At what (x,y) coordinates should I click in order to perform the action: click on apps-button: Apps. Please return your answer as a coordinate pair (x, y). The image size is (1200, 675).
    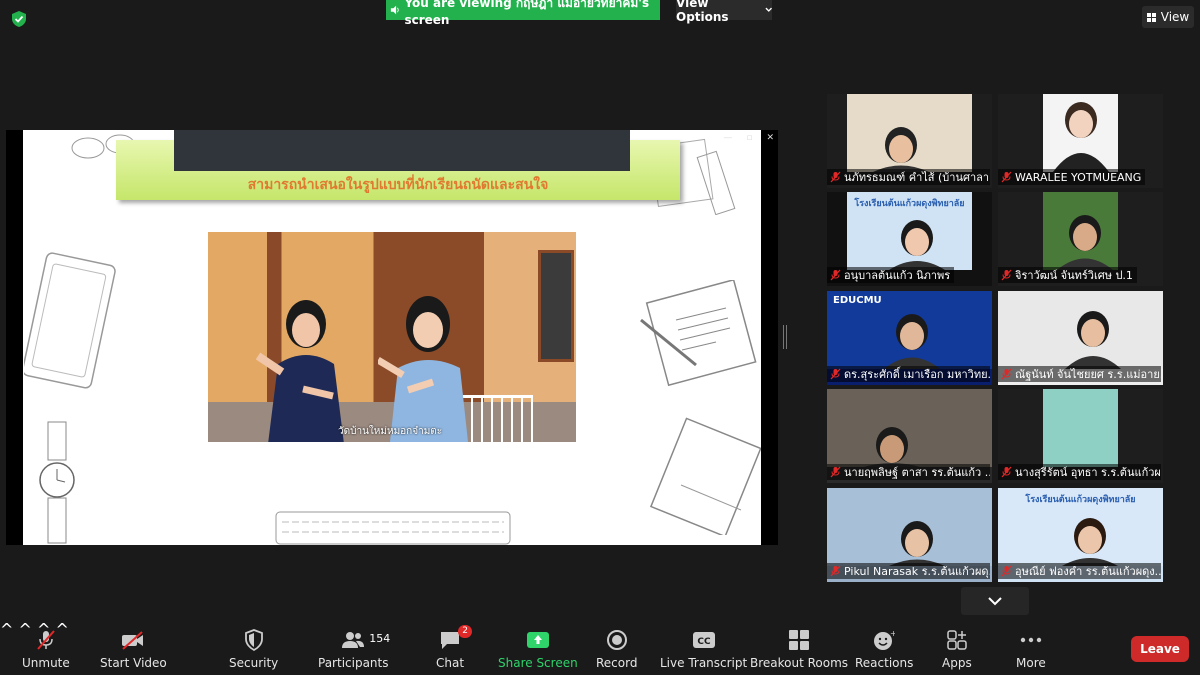
    Looking at the image, I should click on (957, 649).